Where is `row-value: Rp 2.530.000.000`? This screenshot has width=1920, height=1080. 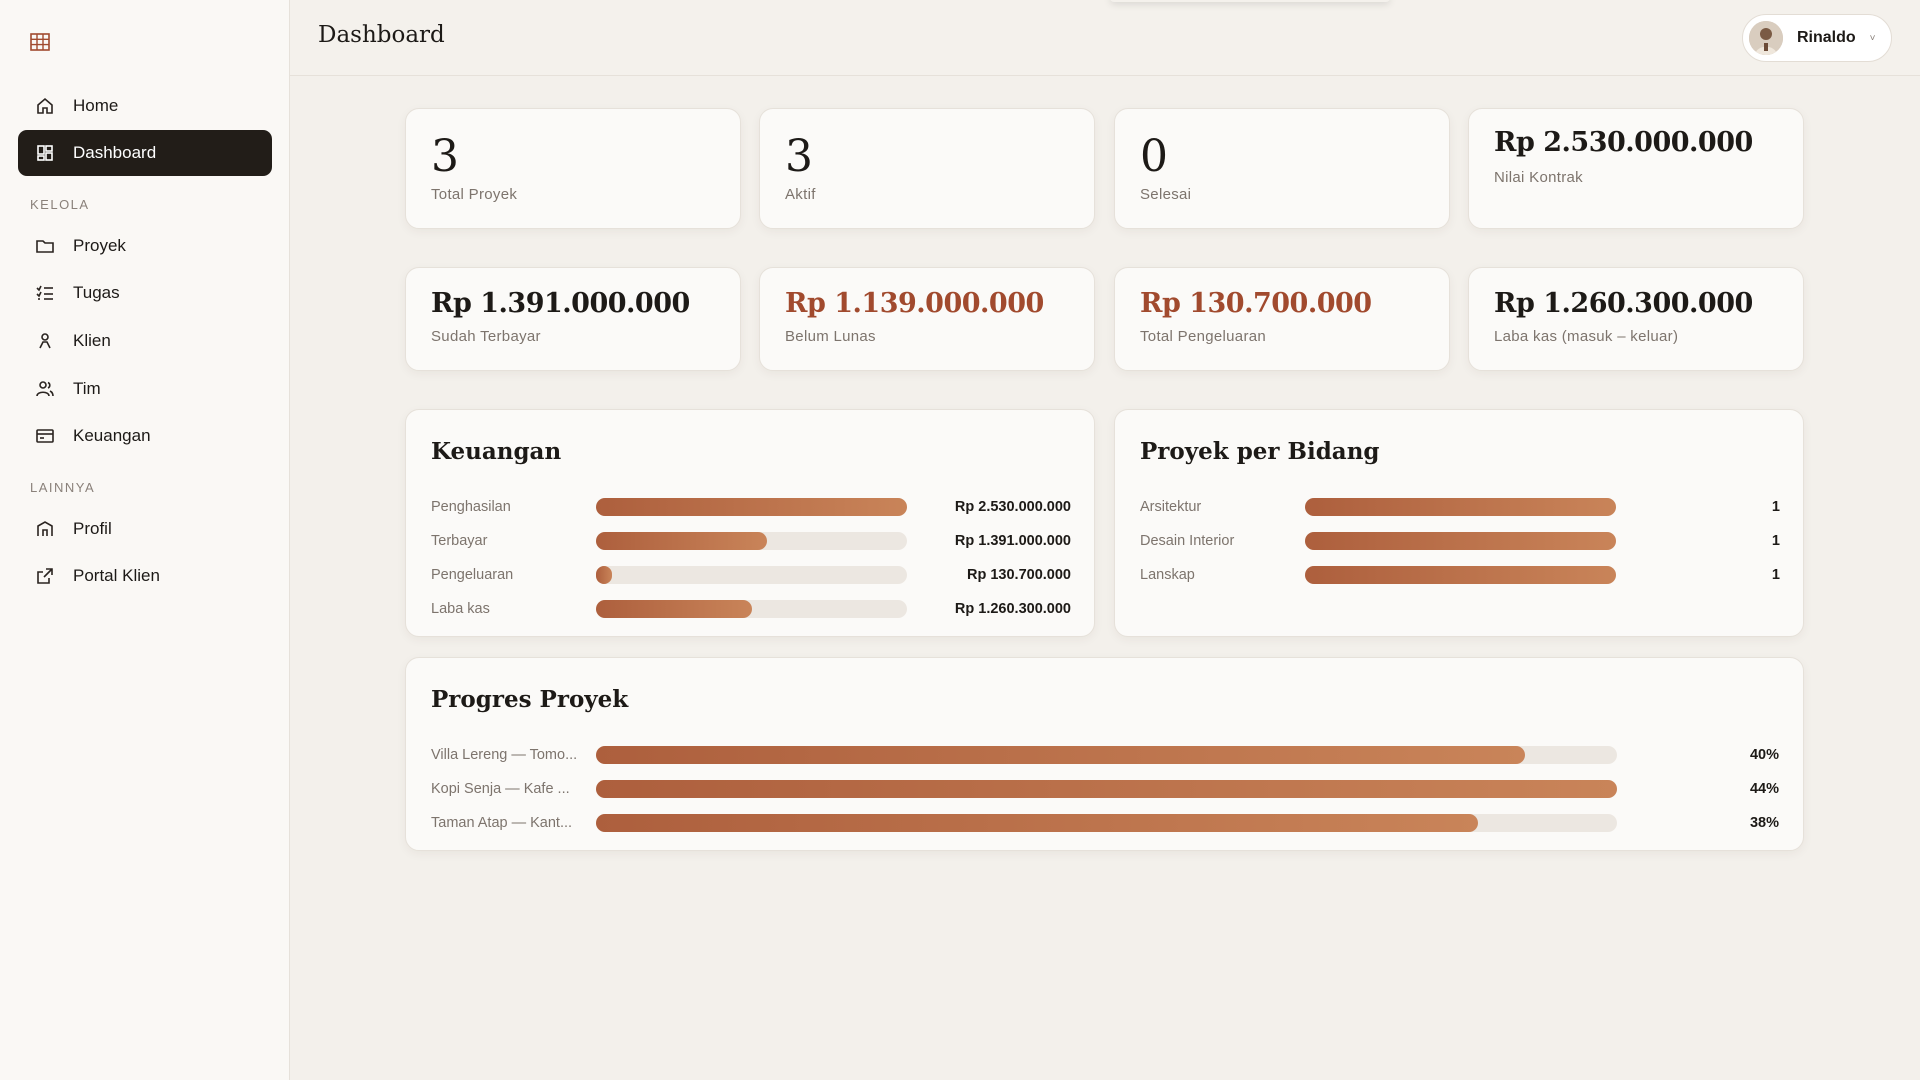 row-value: Rp 2.530.000.000 is located at coordinates (1012, 507).